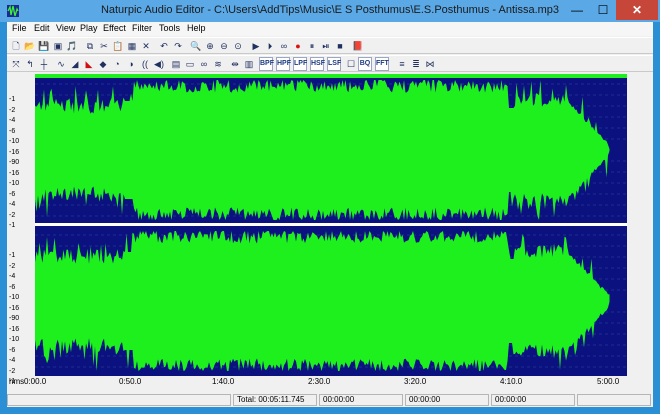  What do you see at coordinates (275, 400) in the screenshot?
I see `status-total: Total: 00:05:11.745` at bounding box center [275, 400].